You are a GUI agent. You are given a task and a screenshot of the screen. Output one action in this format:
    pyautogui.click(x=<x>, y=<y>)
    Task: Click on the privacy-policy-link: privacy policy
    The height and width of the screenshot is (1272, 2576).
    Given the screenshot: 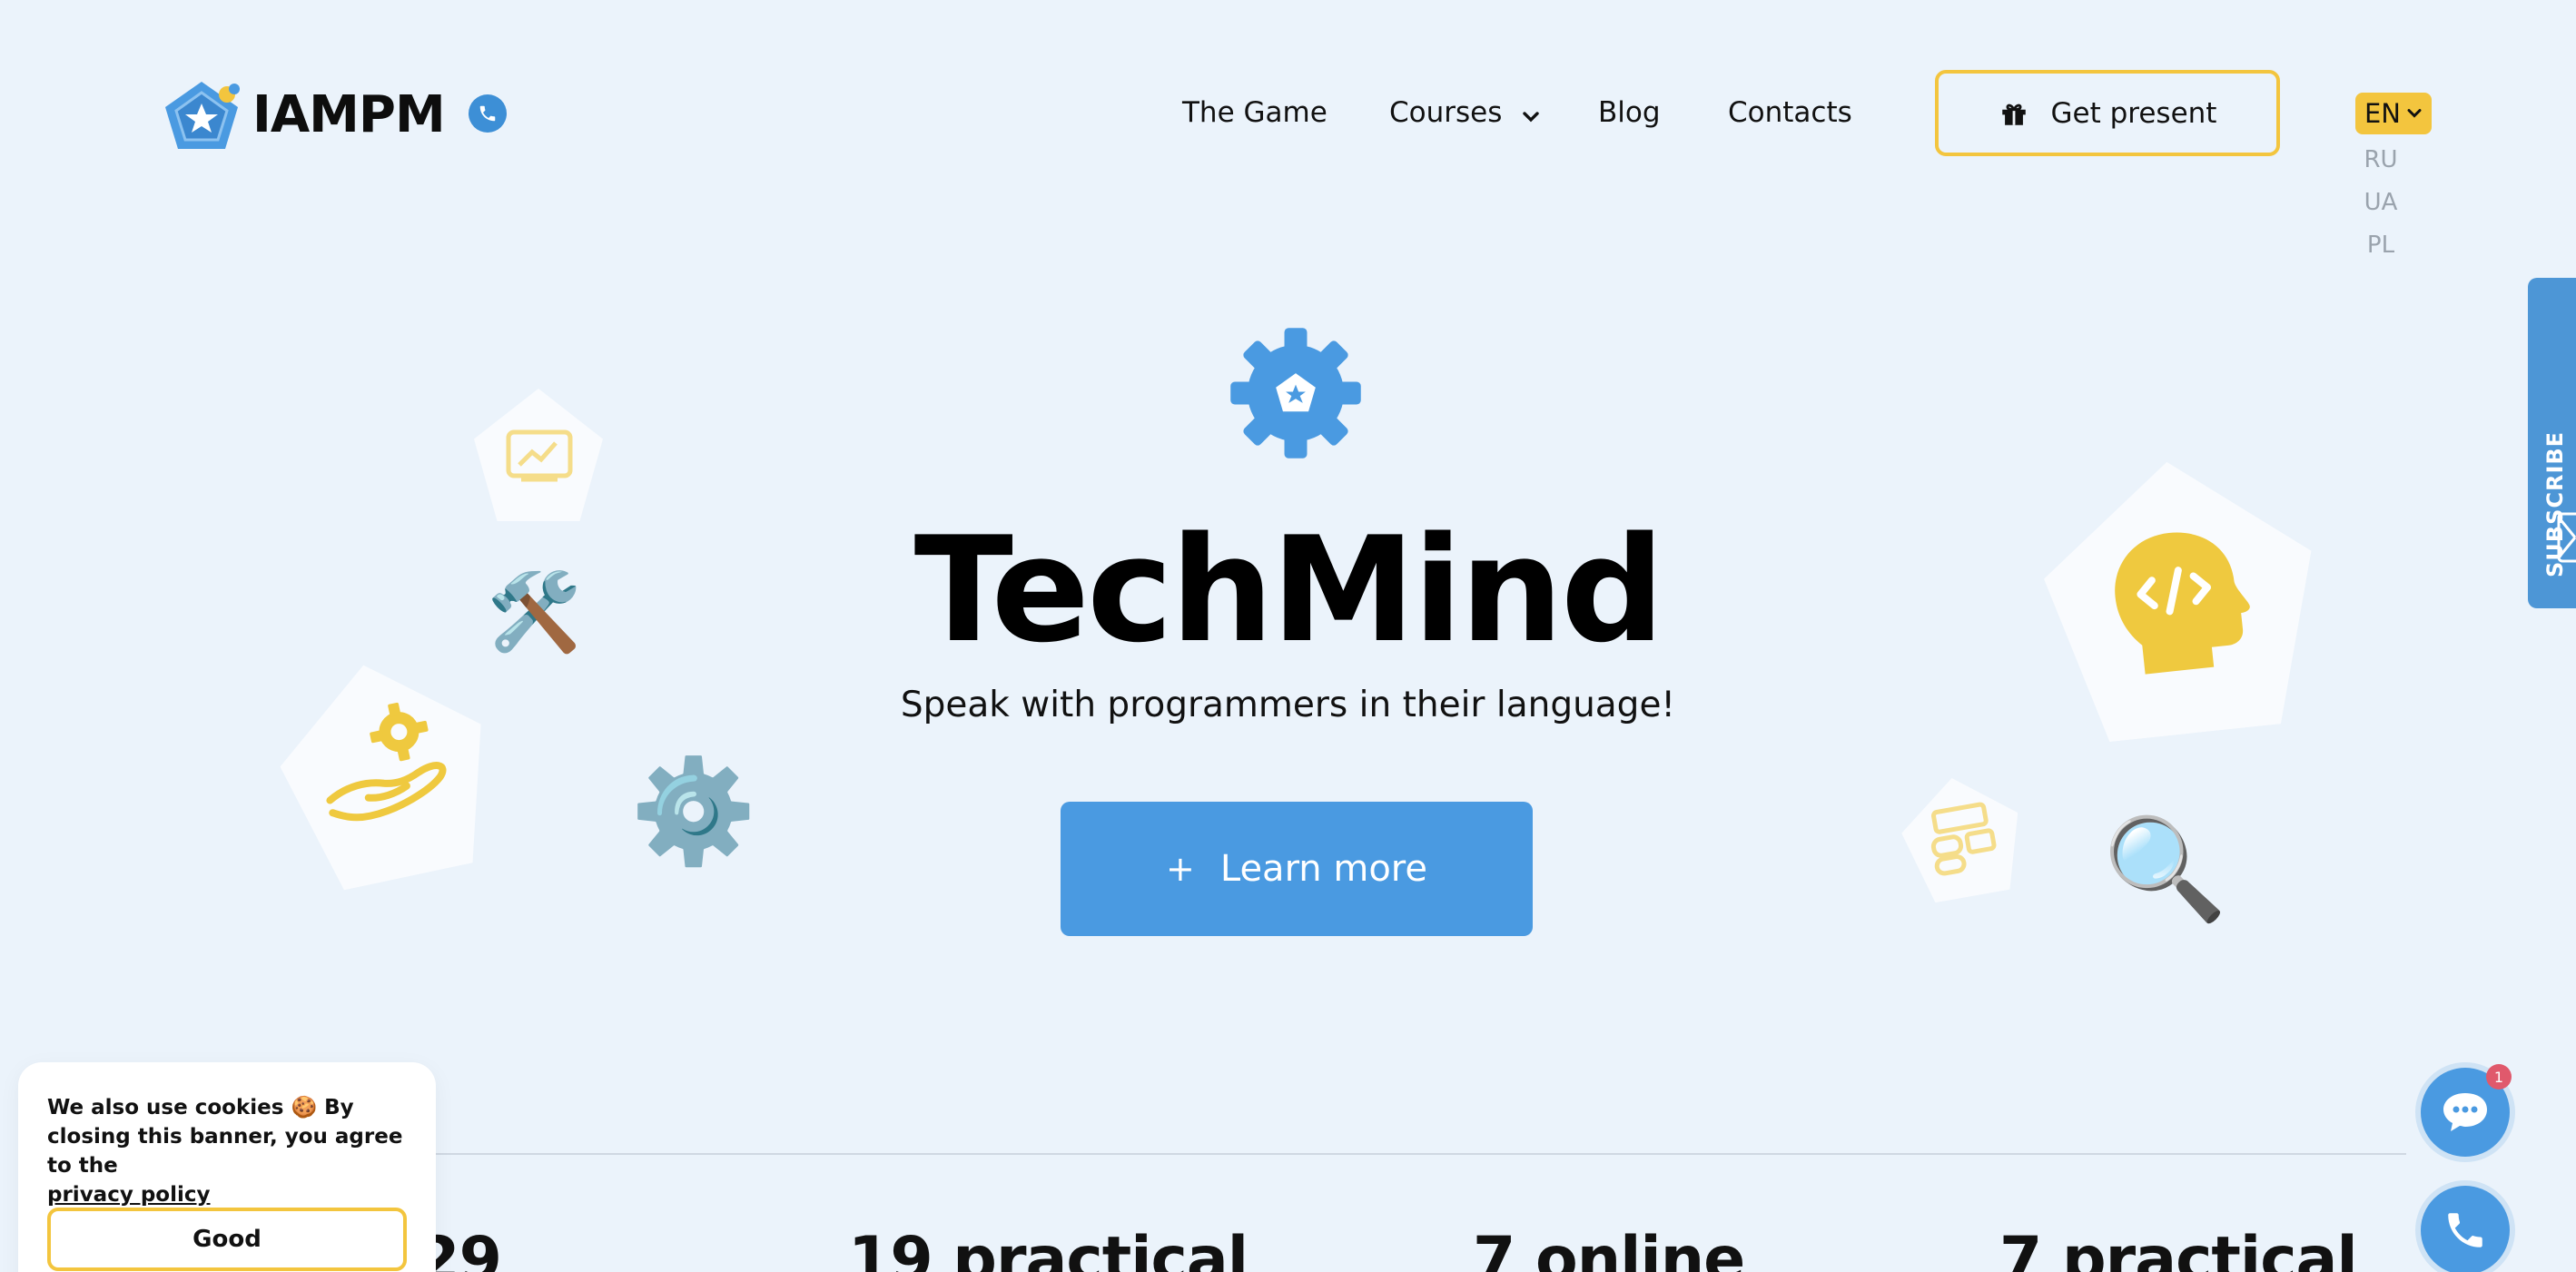 What is the action you would take?
    pyautogui.click(x=227, y=1194)
    